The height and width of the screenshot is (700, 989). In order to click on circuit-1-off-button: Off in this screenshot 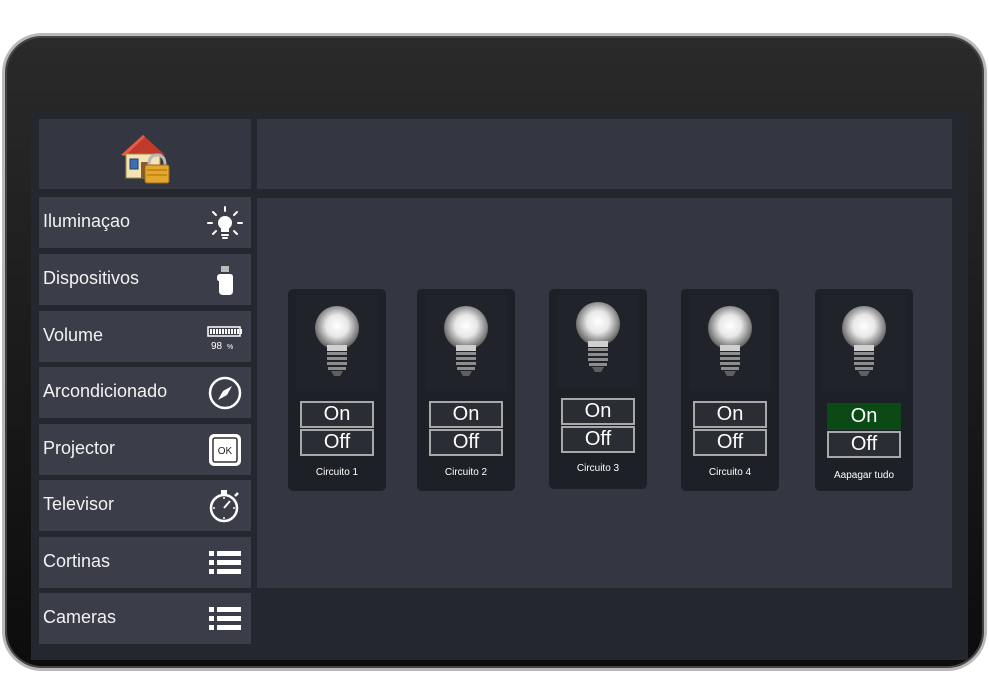, I will do `click(337, 442)`.